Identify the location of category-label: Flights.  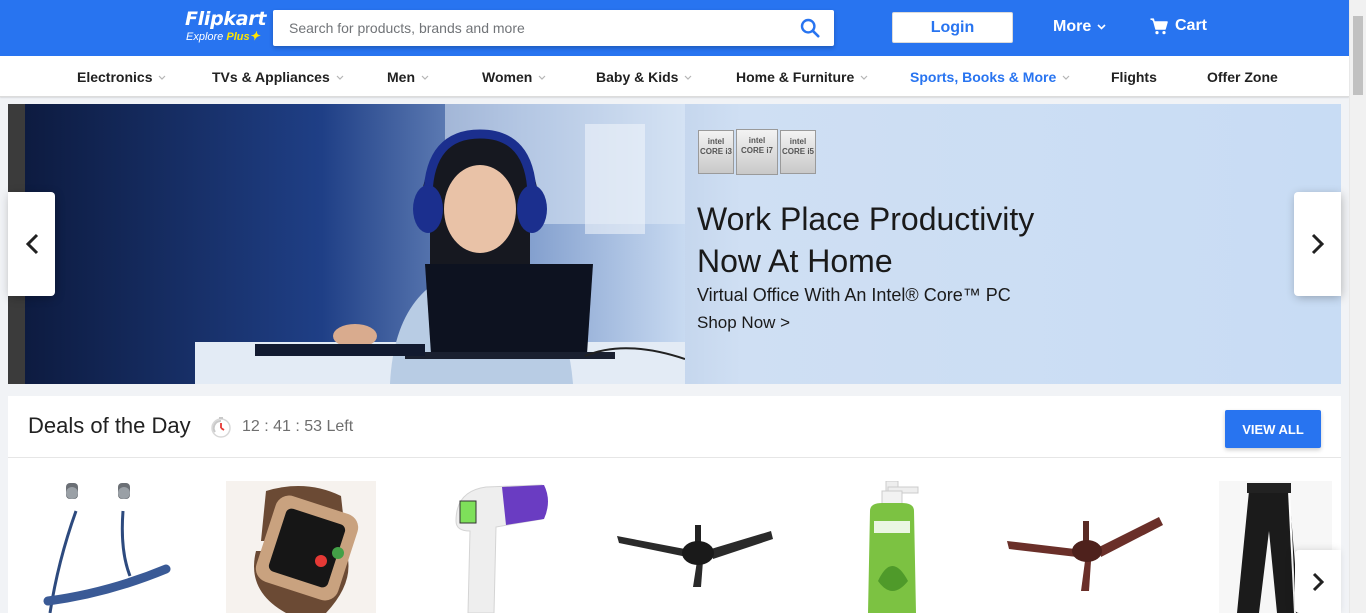
(1134, 77).